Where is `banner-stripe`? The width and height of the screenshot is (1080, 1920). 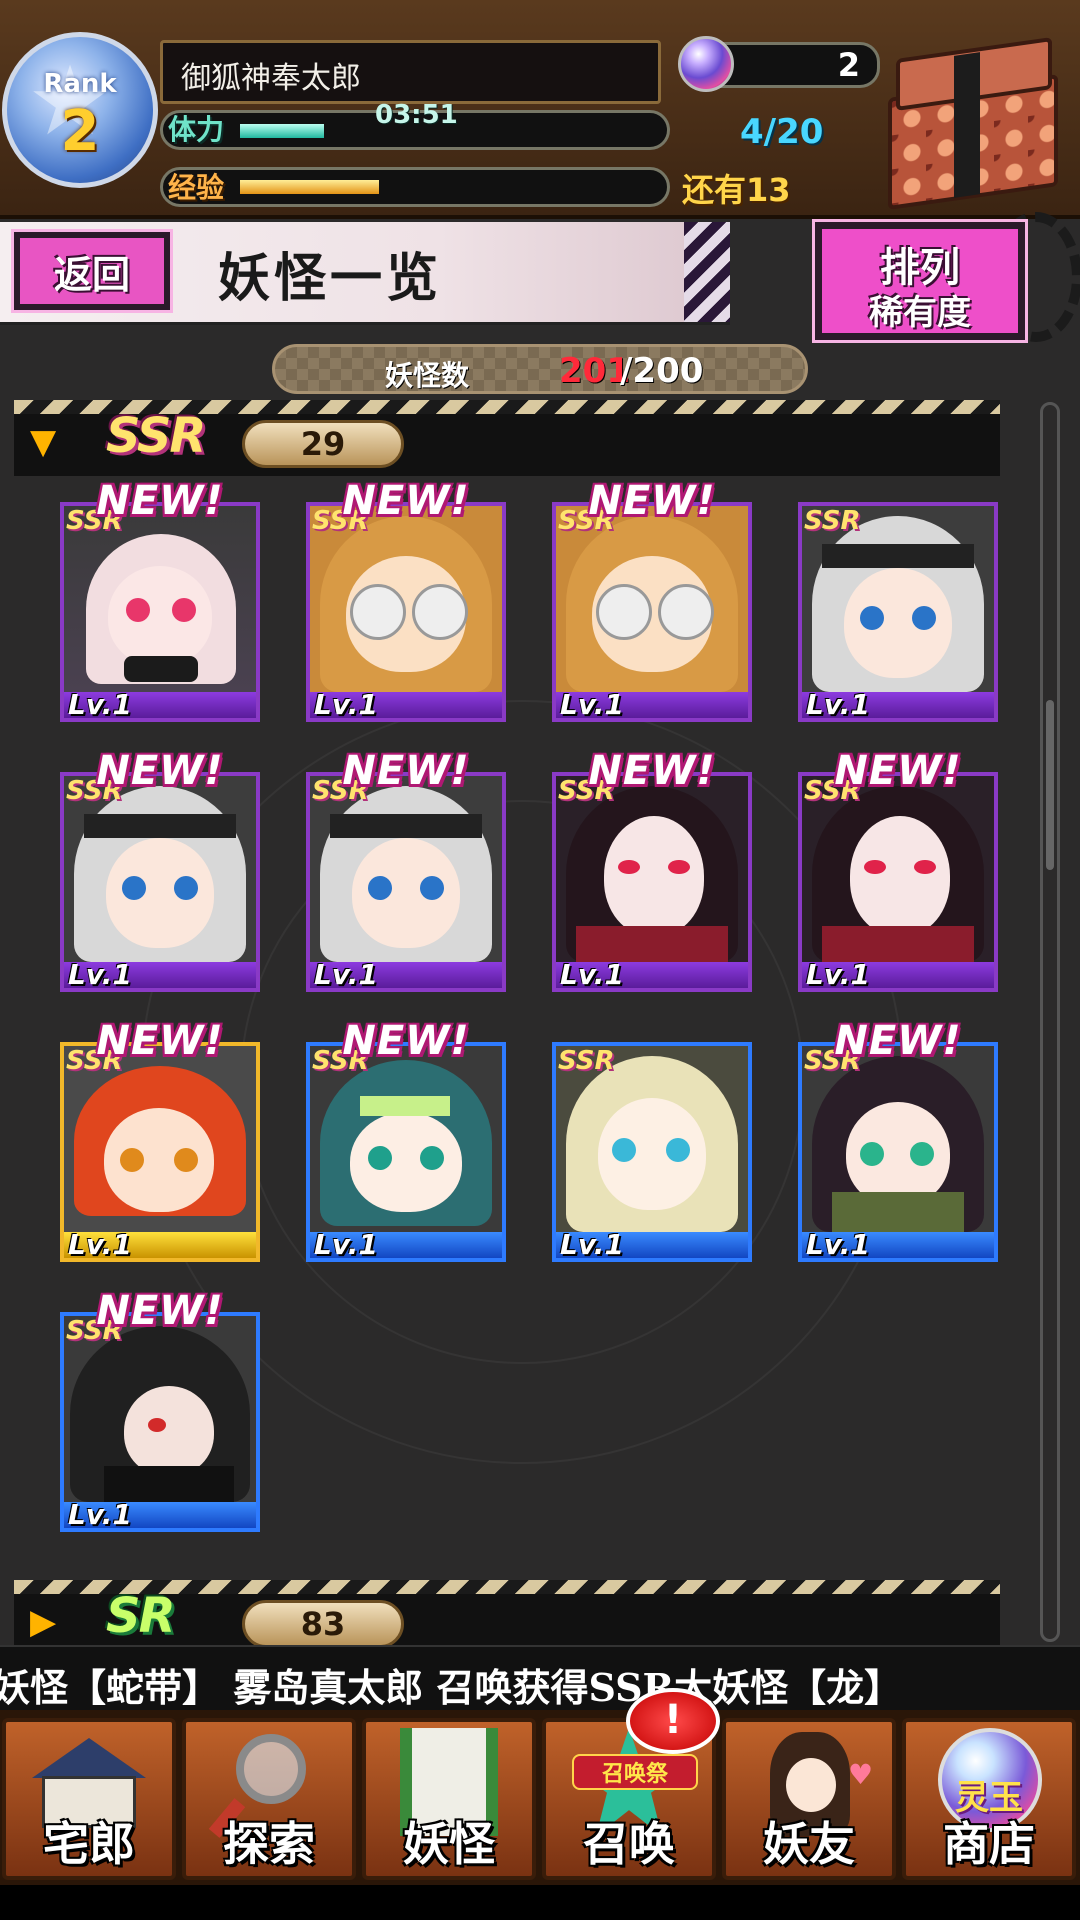 banner-stripe is located at coordinates (707, 272).